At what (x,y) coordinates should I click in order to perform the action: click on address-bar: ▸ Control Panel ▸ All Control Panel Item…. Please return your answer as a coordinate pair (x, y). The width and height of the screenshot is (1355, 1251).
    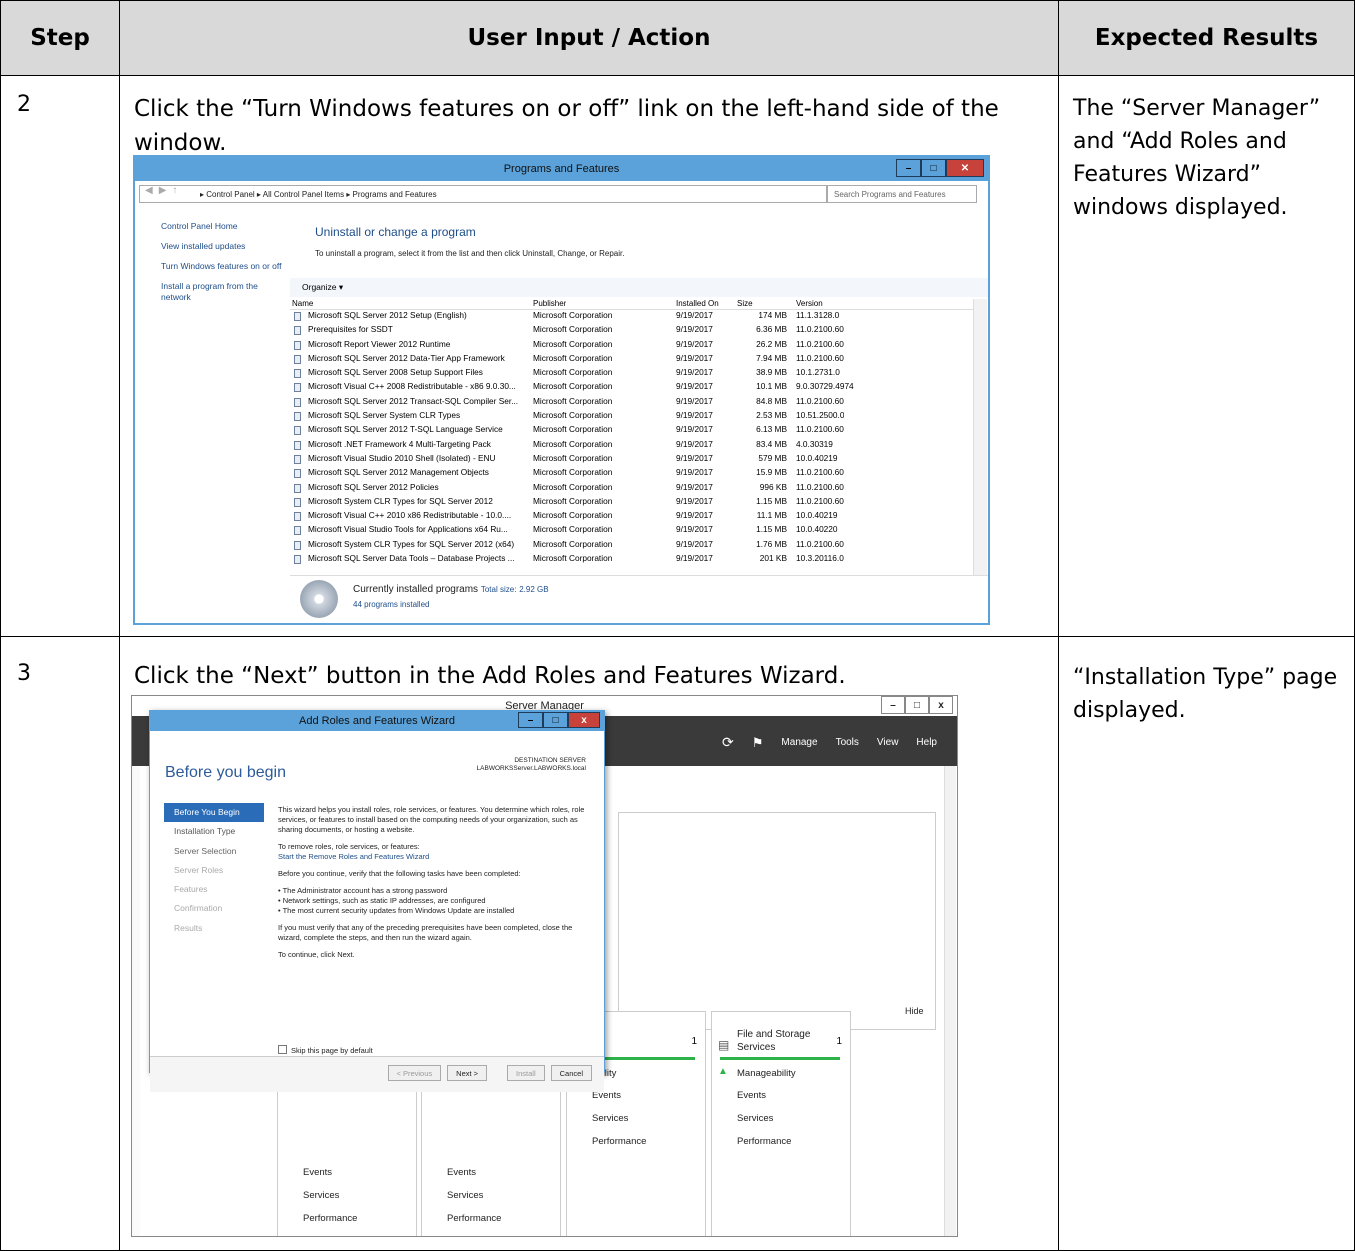
    Looking at the image, I should click on (483, 194).